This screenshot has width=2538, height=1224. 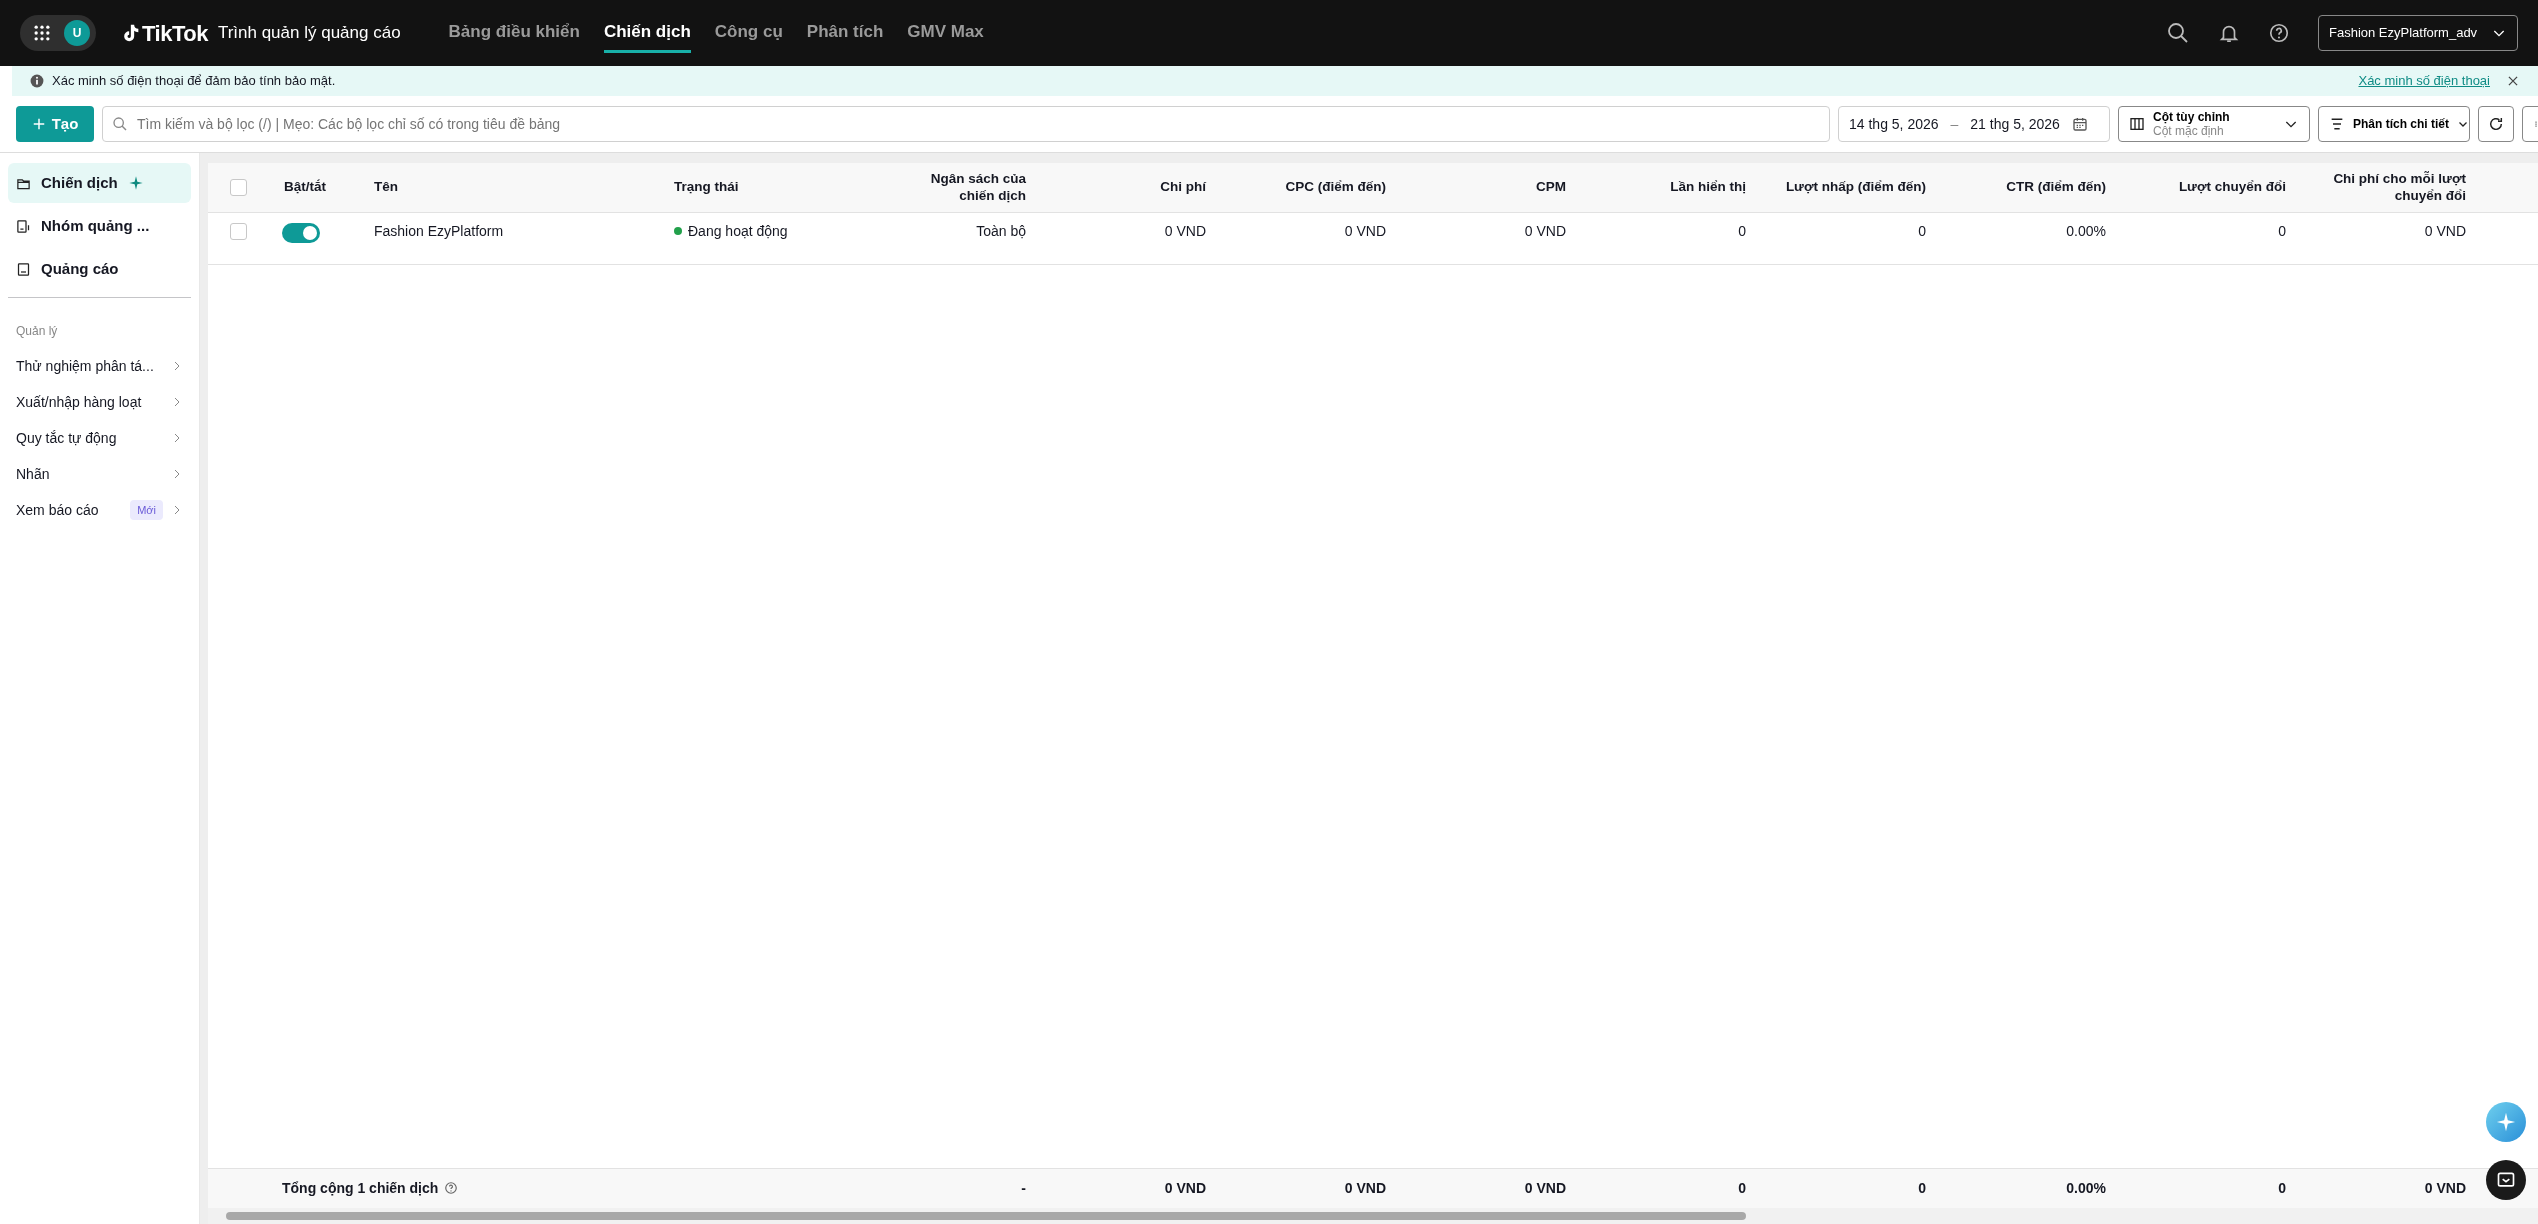 What do you see at coordinates (37, 331) in the screenshot?
I see `section-heading: Quản lý` at bounding box center [37, 331].